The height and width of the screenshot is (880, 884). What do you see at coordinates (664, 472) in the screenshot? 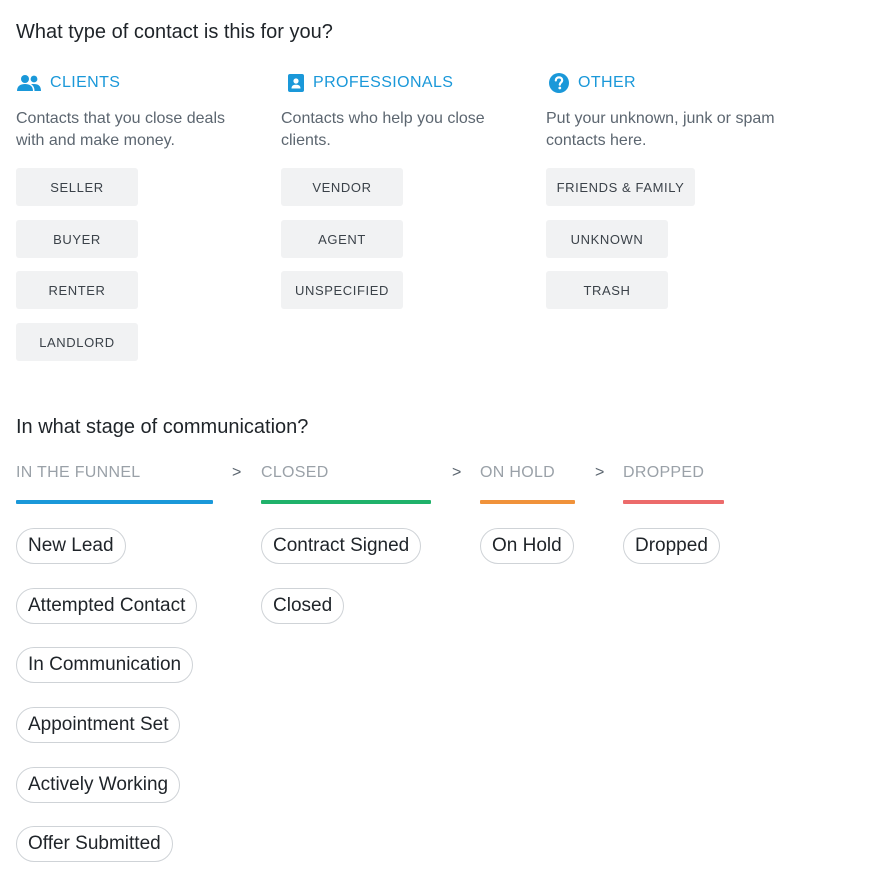
I see `dropped-label: DROPPED` at bounding box center [664, 472].